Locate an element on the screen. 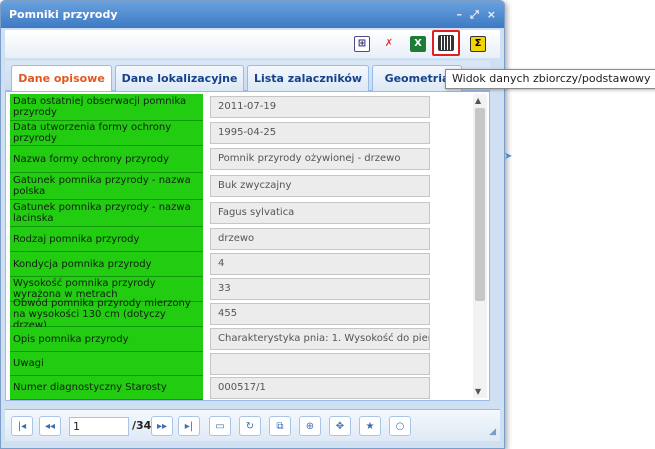 The height and width of the screenshot is (449, 655). field-value: 2011-07-19 is located at coordinates (320, 107).